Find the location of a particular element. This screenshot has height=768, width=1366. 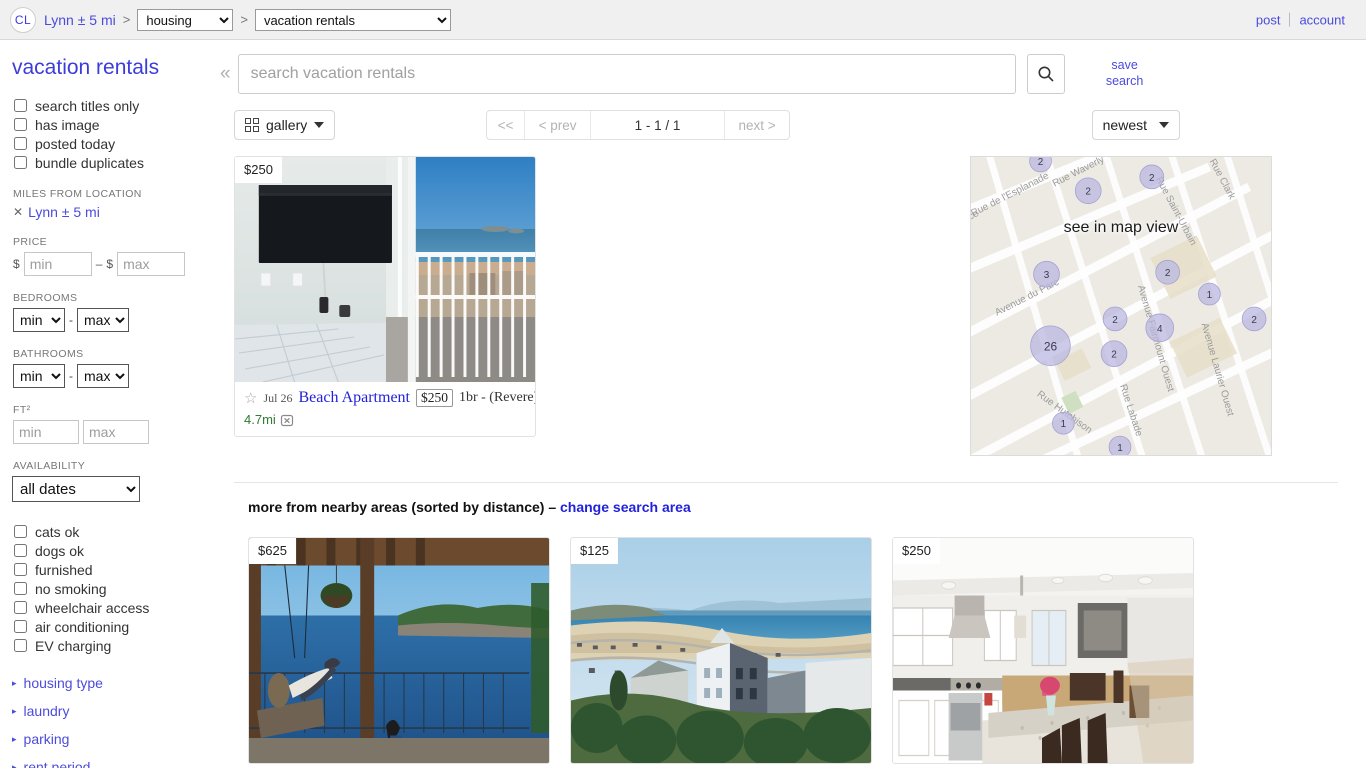

filter-wheelchair-access: wheelchair access is located at coordinates (116, 607).